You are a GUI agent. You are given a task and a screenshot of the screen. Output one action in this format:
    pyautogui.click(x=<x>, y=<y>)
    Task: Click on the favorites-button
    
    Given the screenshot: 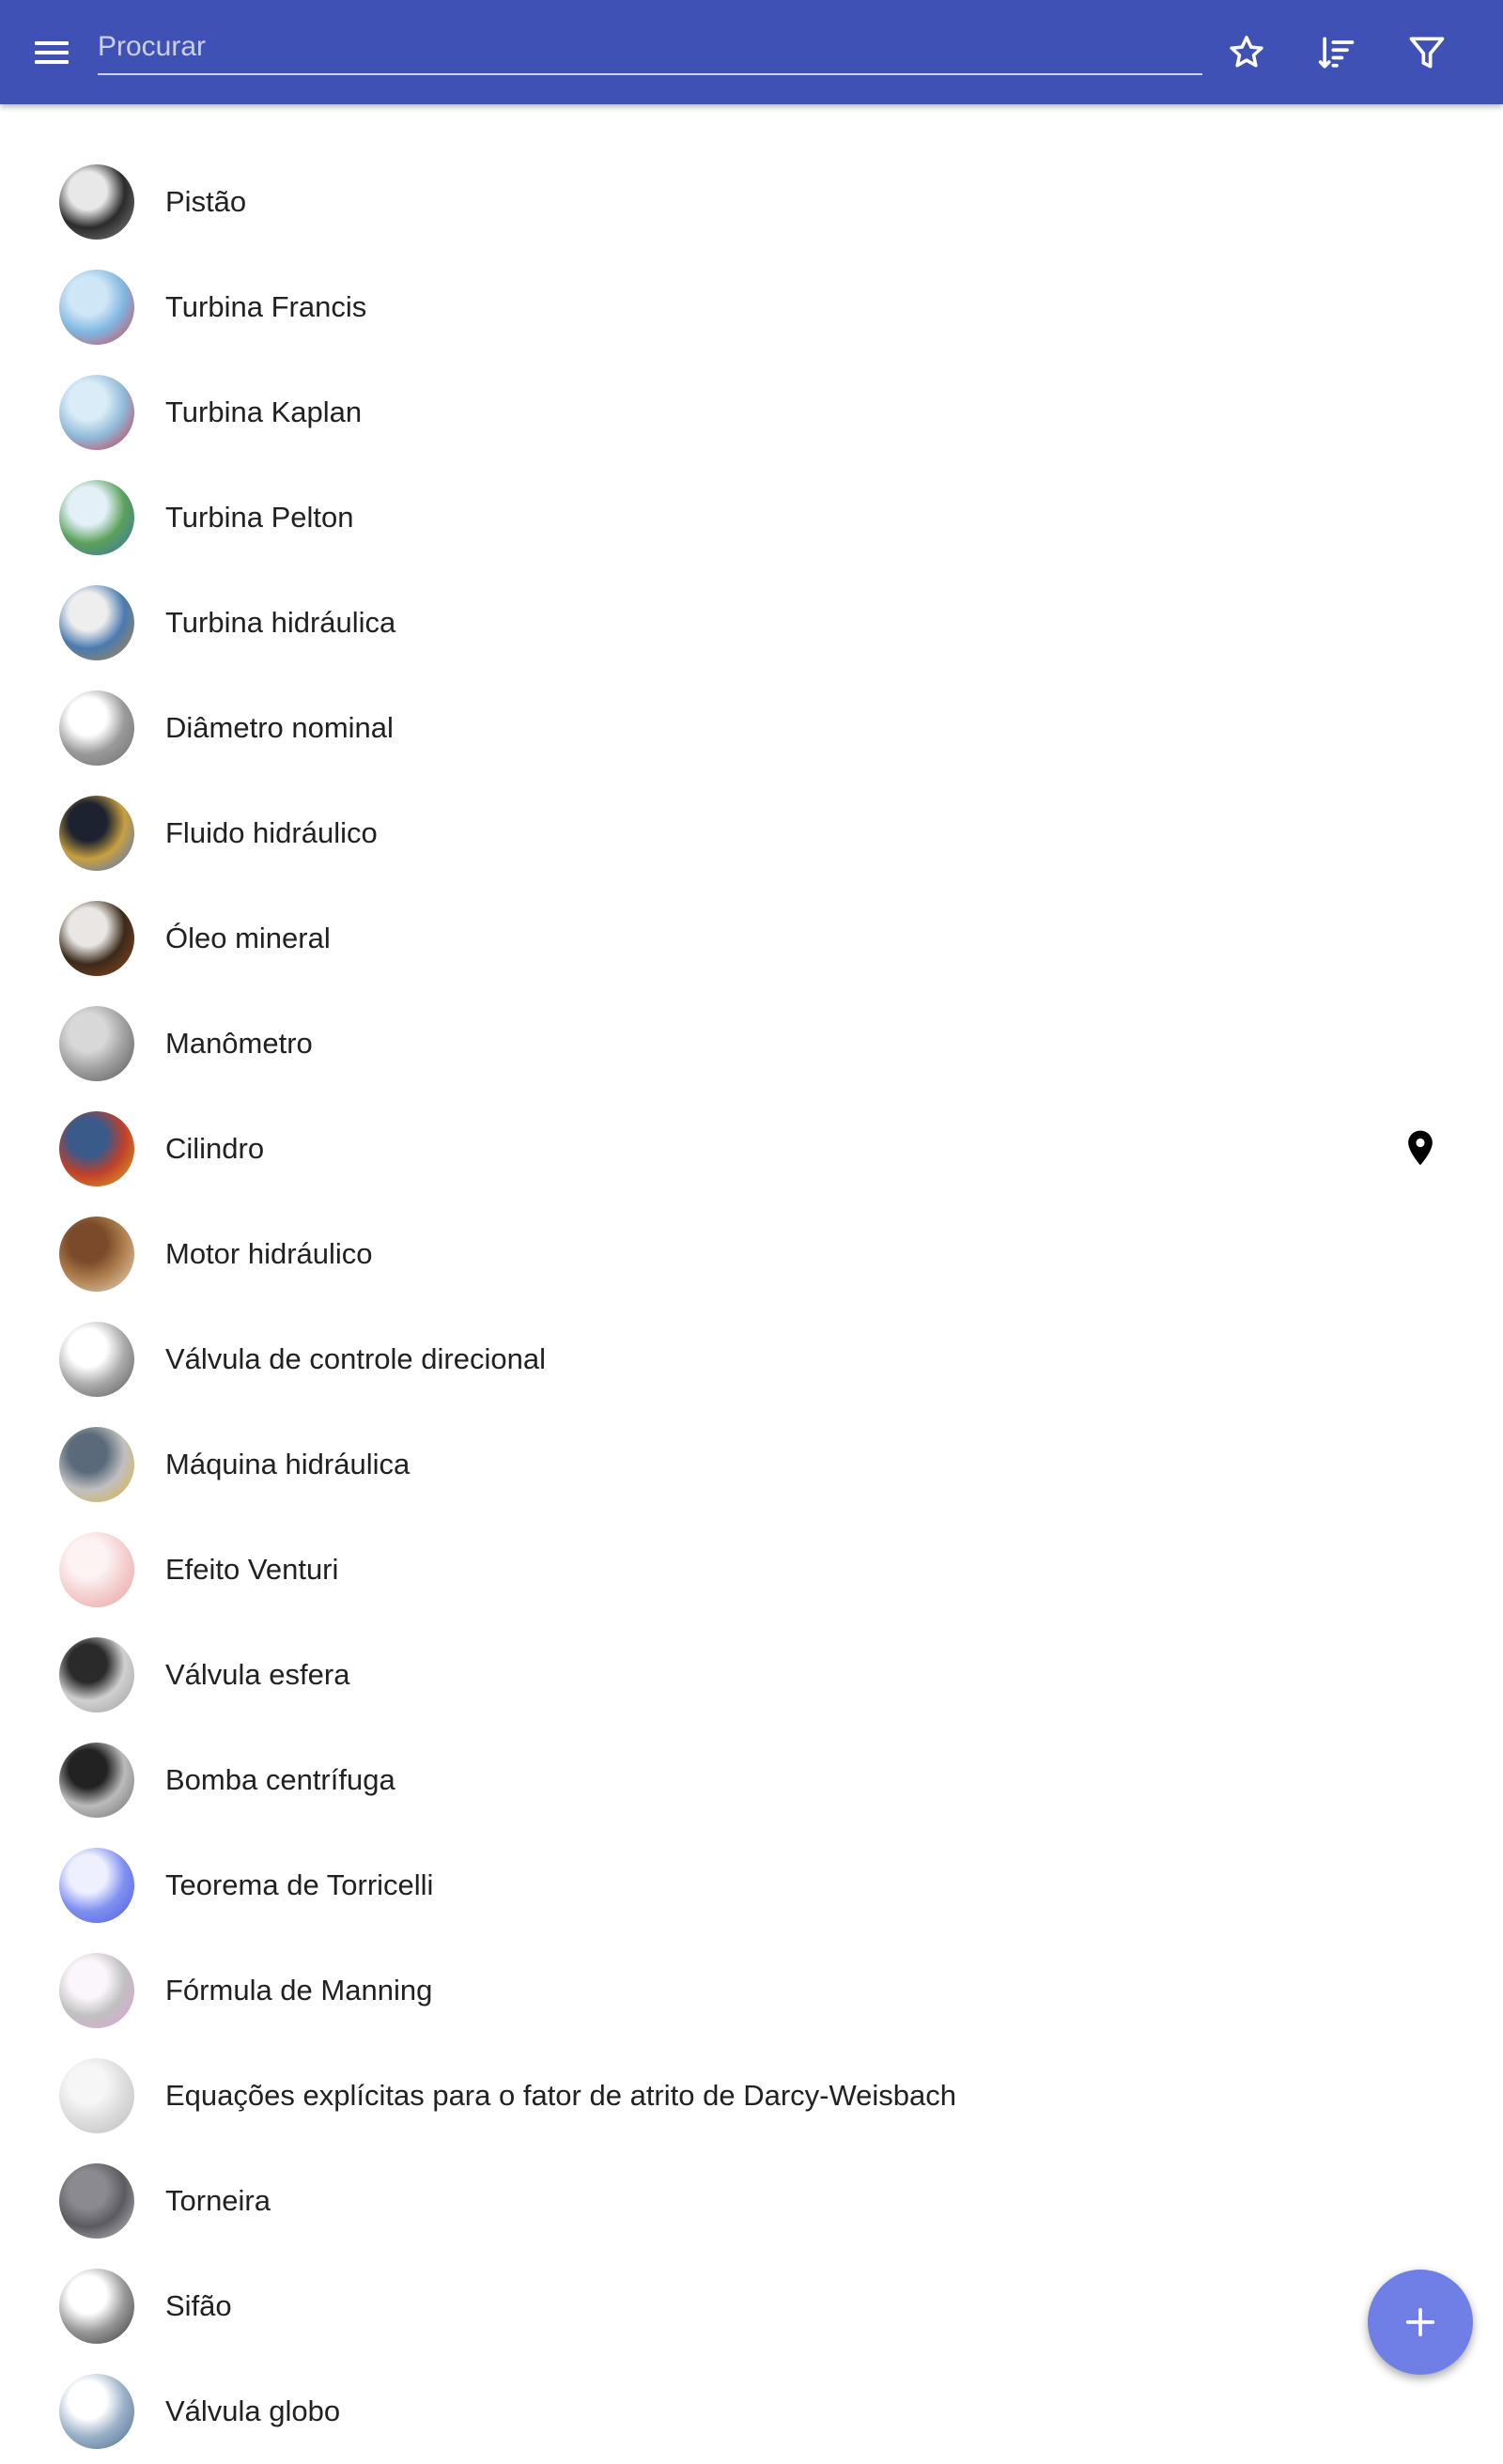 What is the action you would take?
    pyautogui.click(x=1246, y=52)
    